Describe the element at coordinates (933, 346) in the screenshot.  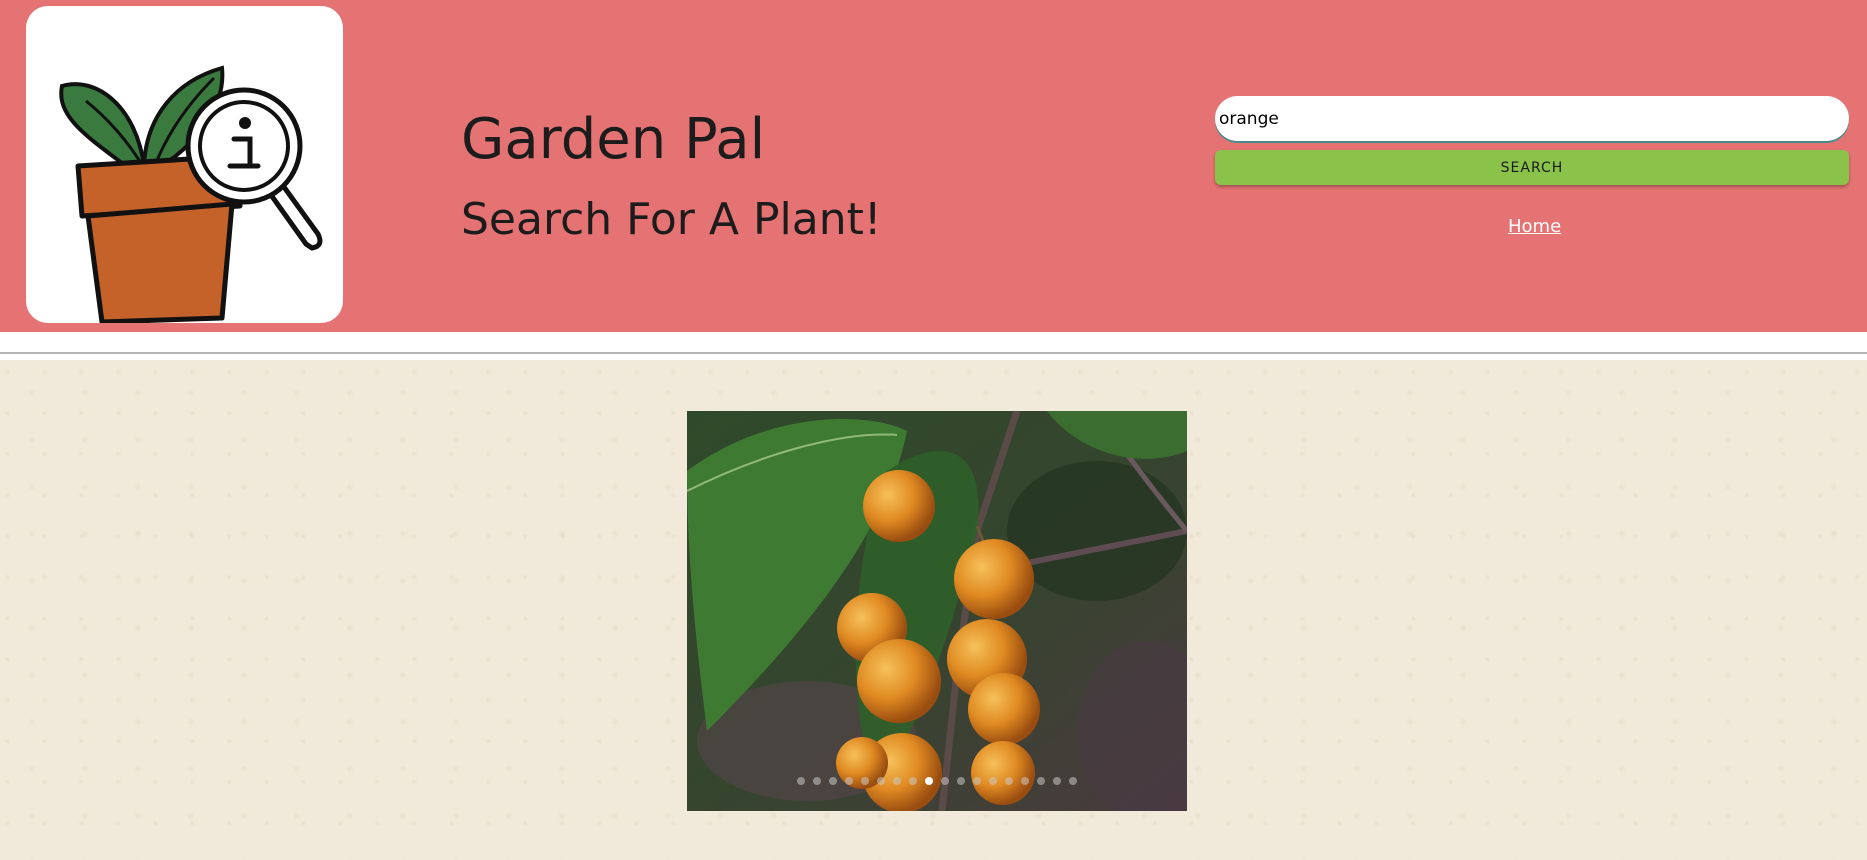
I see `divider-band` at that location.